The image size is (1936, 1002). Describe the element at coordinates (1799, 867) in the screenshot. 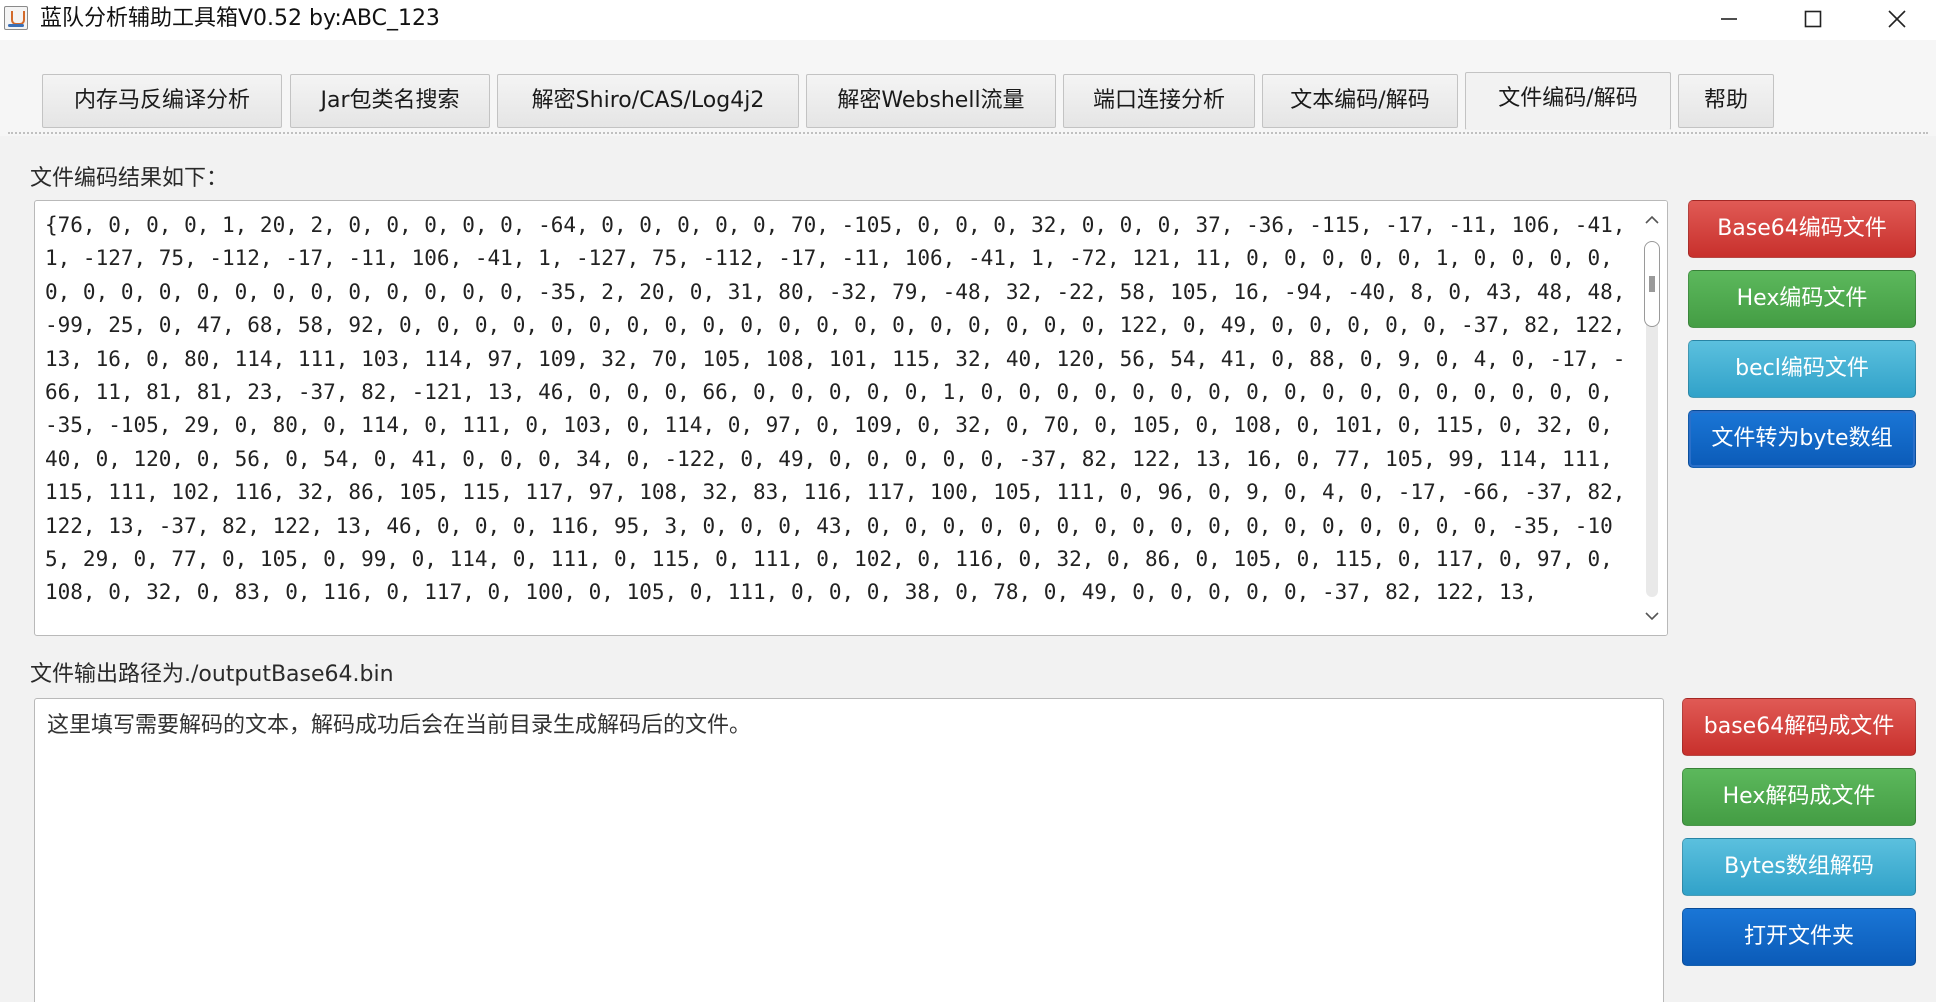

I see `bytes-array-decode-button: Bytes数组解码` at that location.